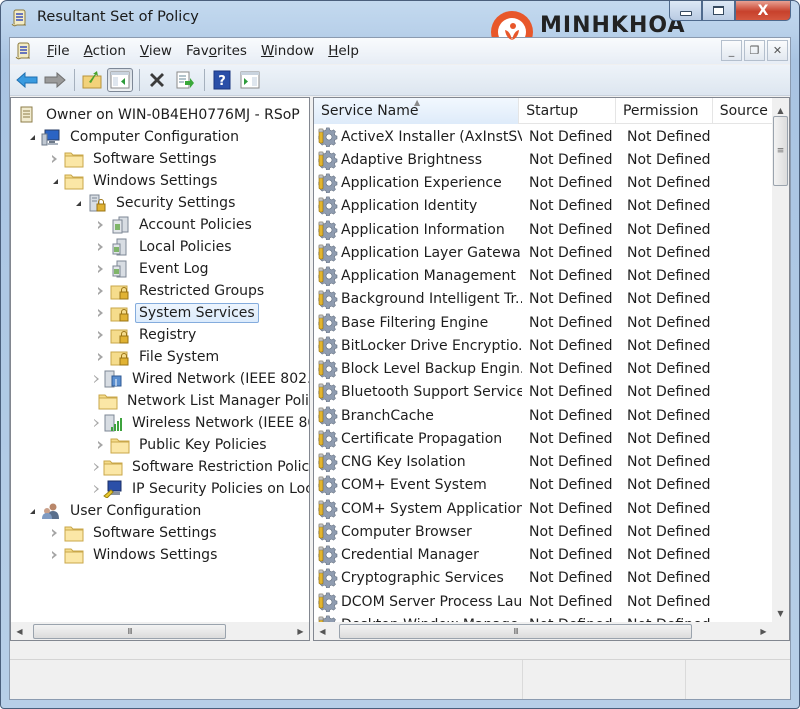  What do you see at coordinates (24, 51) in the screenshot?
I see `console-scroll-icon` at bounding box center [24, 51].